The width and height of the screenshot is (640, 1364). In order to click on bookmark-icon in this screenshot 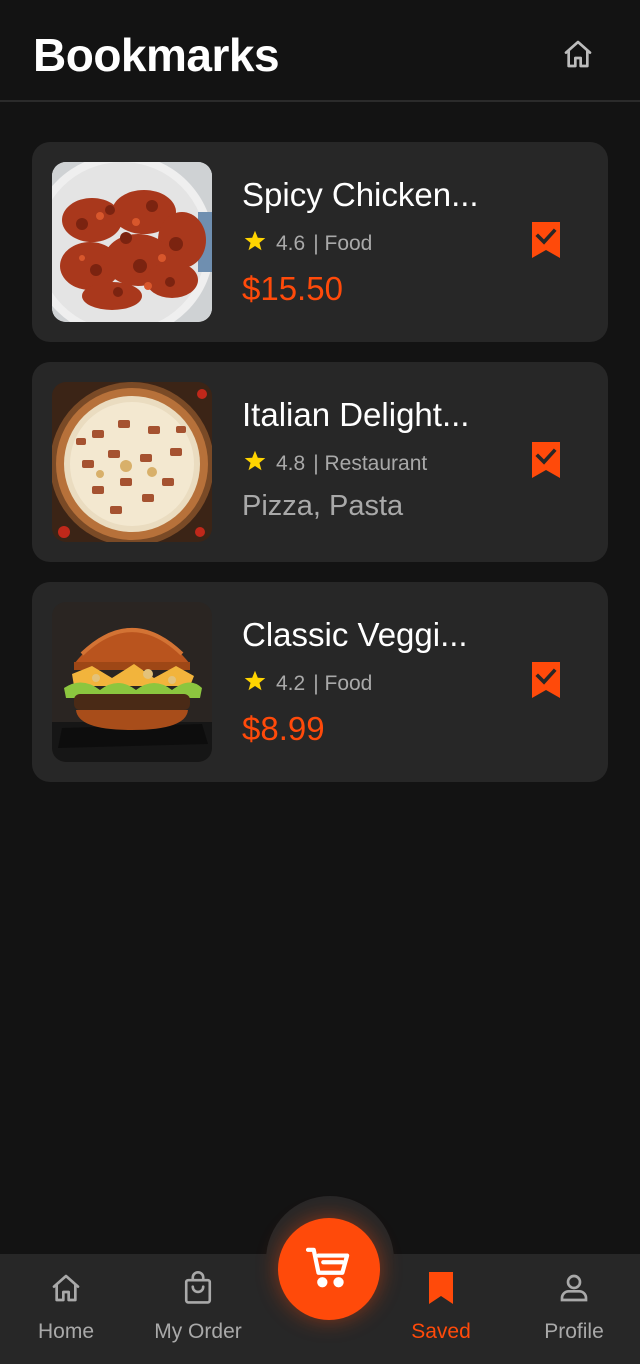, I will do `click(441, 1288)`.